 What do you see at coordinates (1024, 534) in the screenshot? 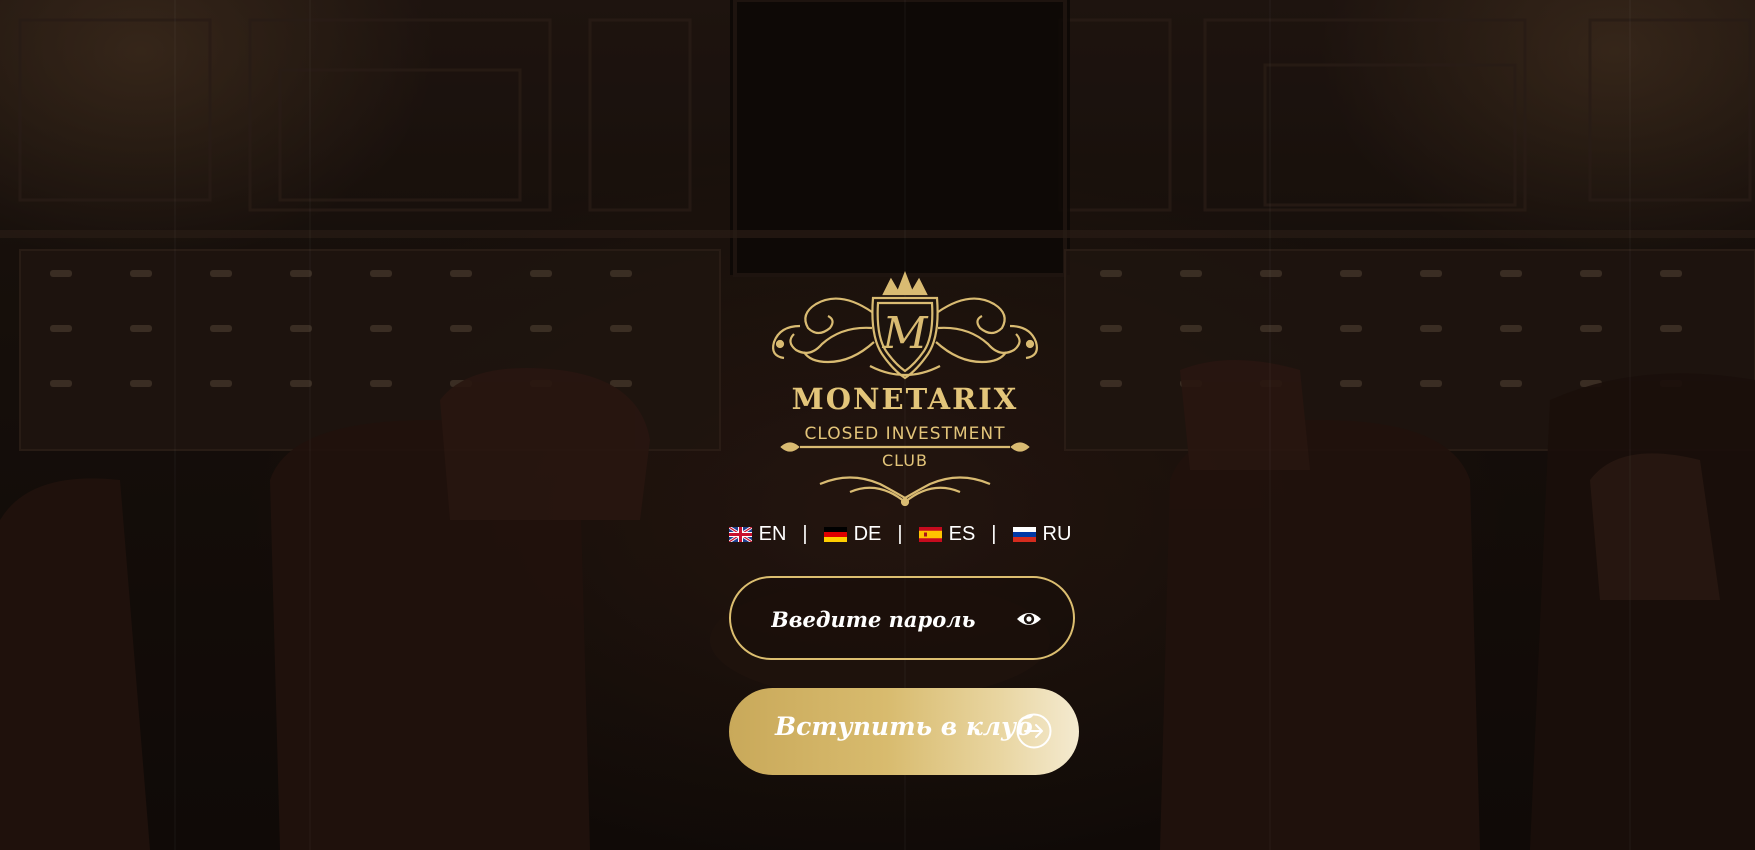
I see `russia-flag-icon` at bounding box center [1024, 534].